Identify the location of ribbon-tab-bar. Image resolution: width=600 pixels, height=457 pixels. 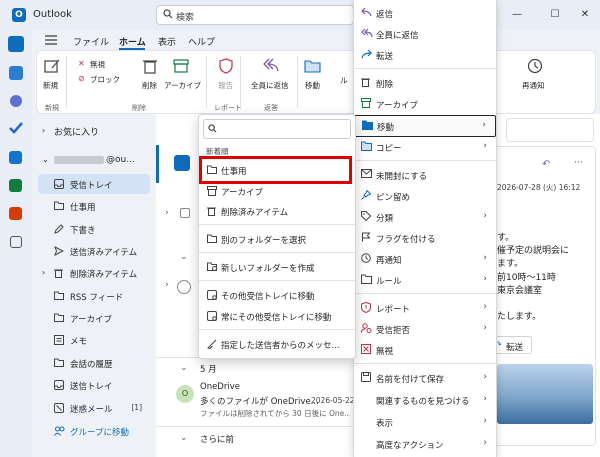
(316, 40).